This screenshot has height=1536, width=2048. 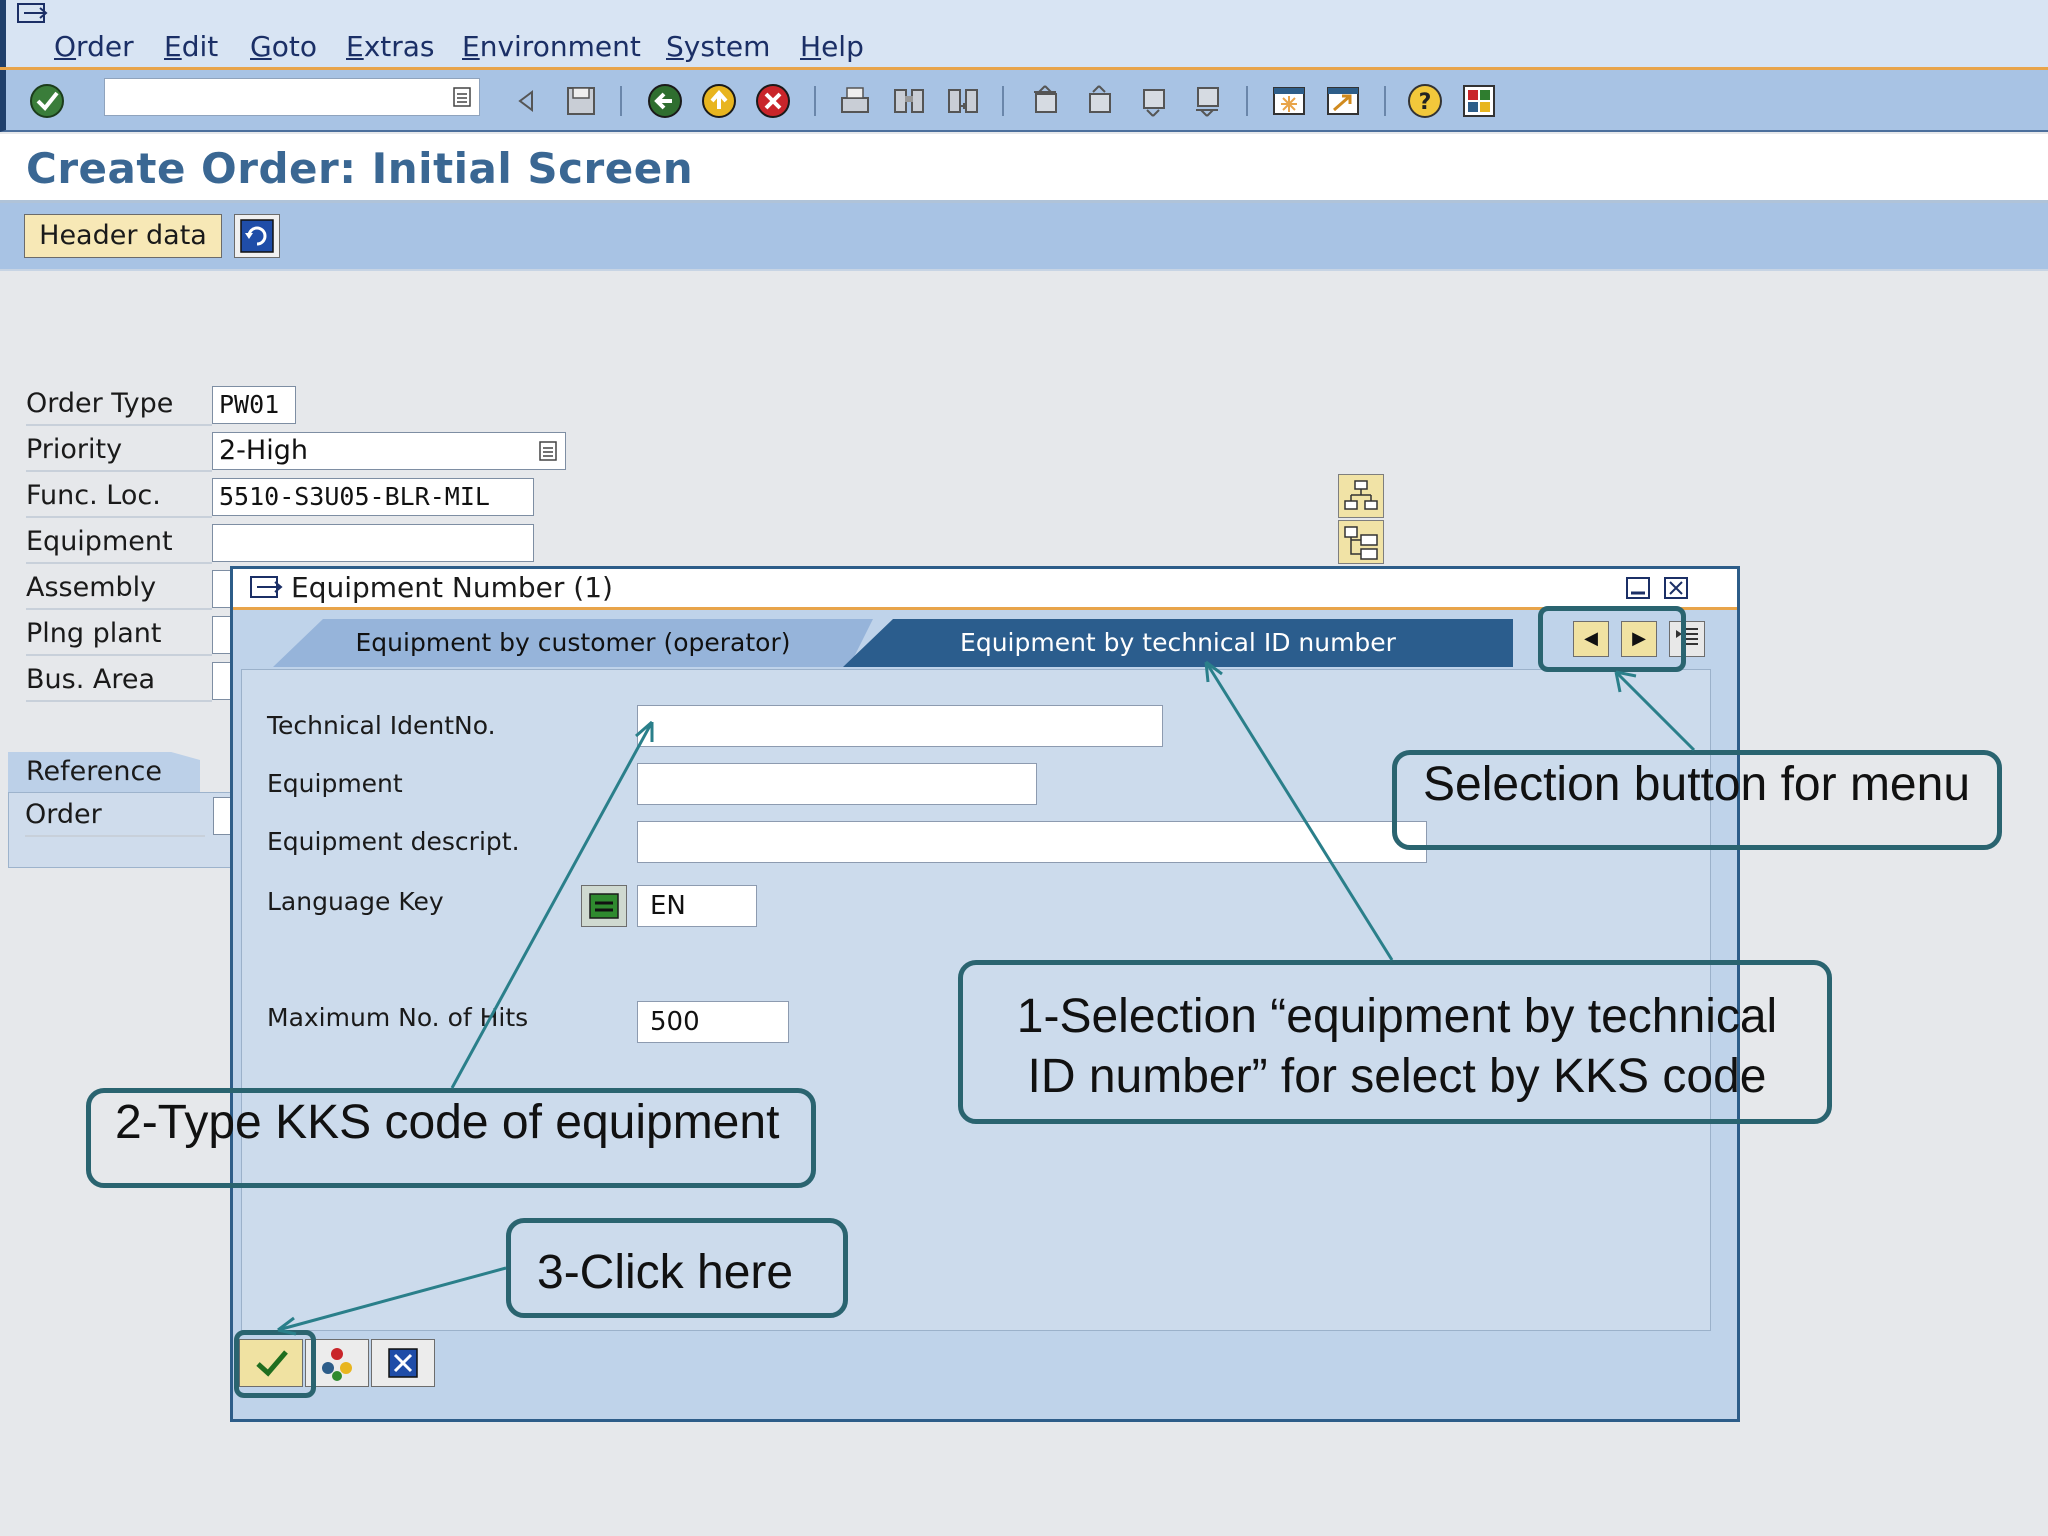 What do you see at coordinates (392, 1299) in the screenshot?
I see `arrow-to-execute` at bounding box center [392, 1299].